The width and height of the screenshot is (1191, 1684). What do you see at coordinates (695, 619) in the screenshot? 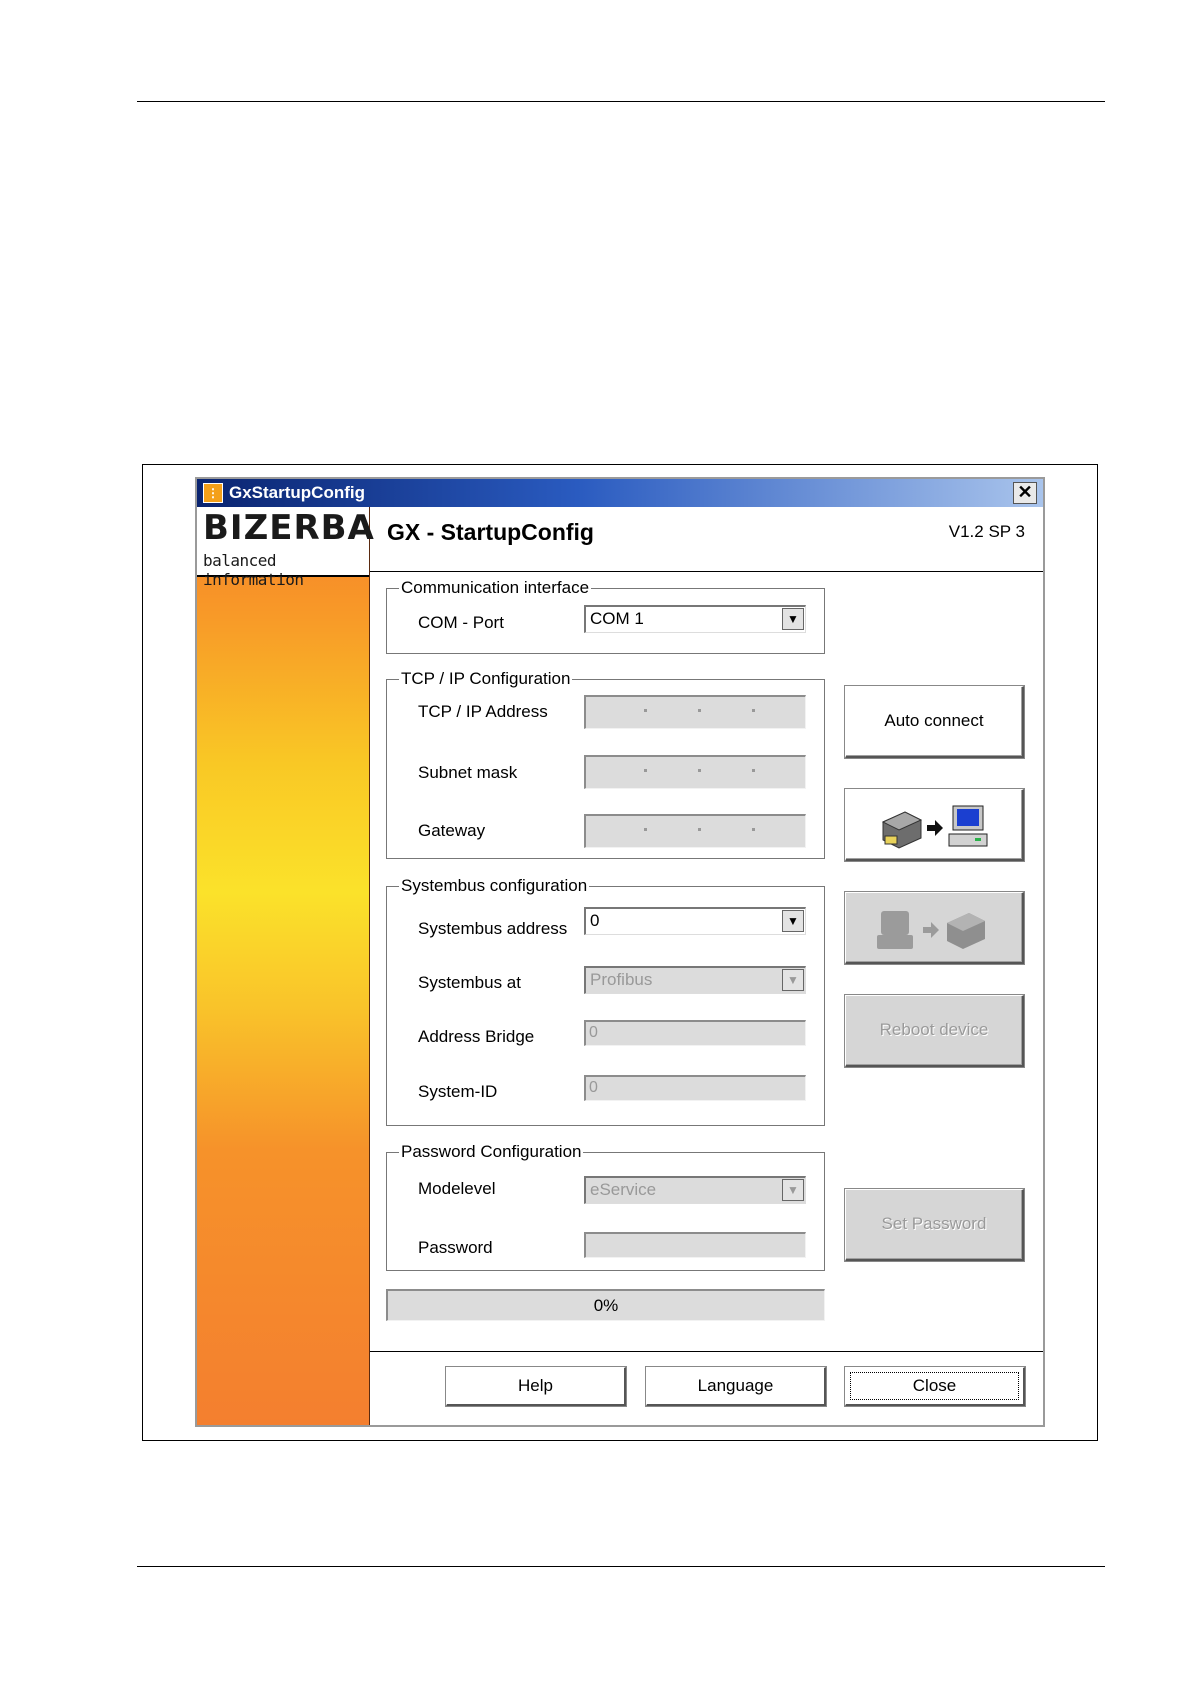
I see `com-port-select: COM 1 ▼` at bounding box center [695, 619].